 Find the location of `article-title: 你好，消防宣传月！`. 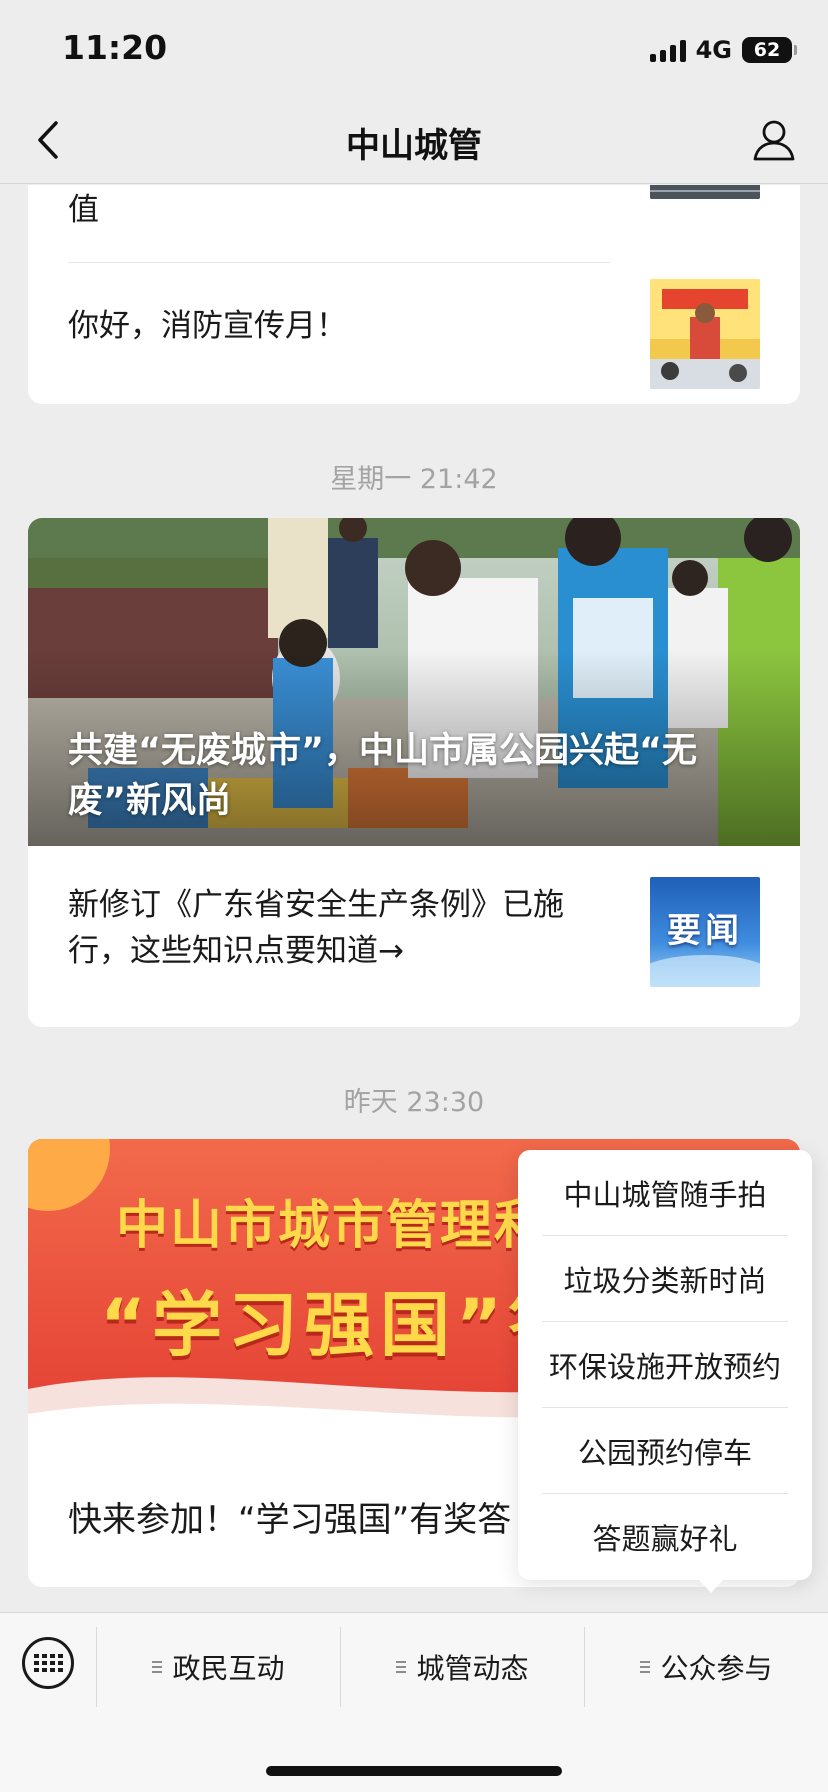

article-title: 你好，消防宣传月！ is located at coordinates (207, 326).